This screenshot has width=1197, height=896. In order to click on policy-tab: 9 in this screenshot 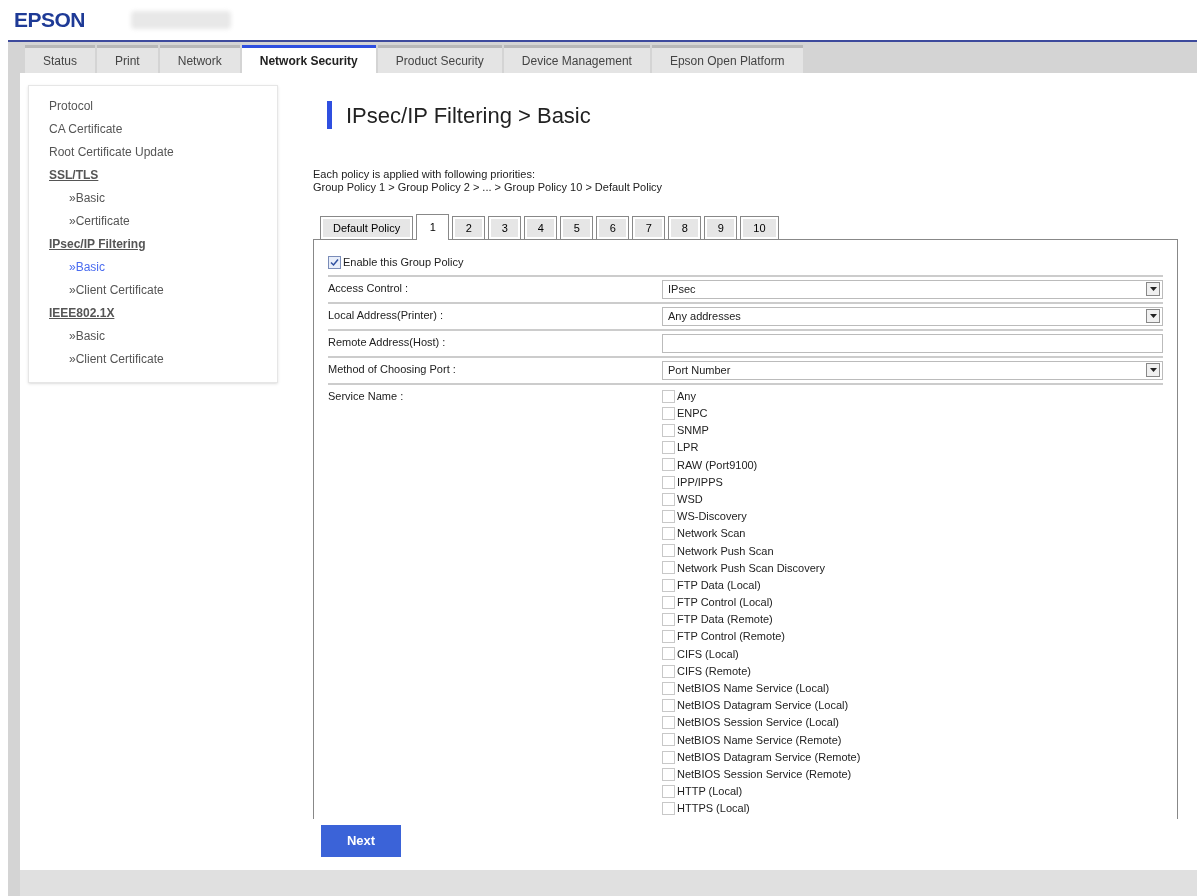, I will do `click(721, 227)`.